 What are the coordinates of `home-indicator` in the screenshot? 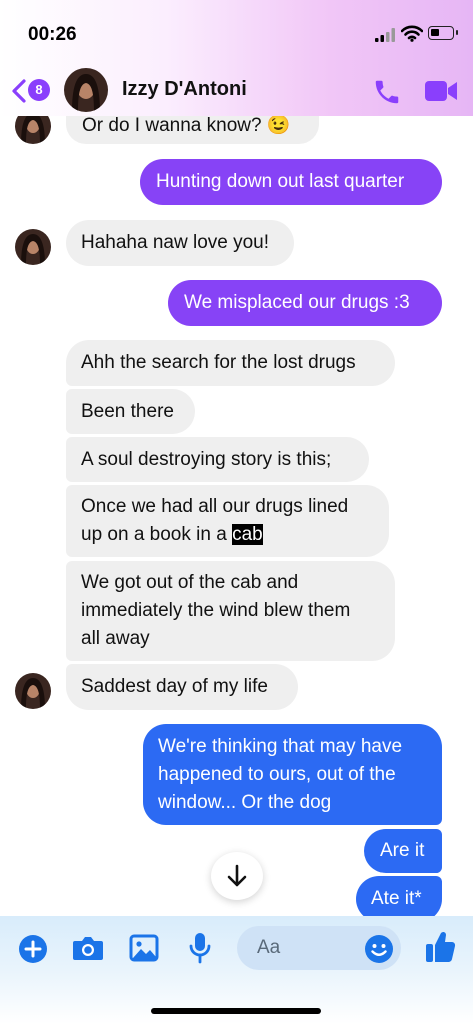 It's located at (236, 1011).